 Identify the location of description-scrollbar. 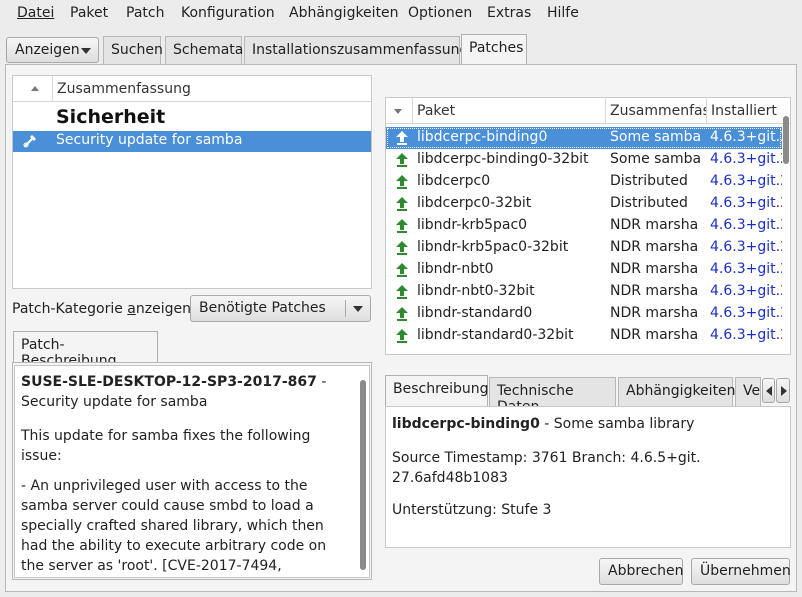
(363, 475).